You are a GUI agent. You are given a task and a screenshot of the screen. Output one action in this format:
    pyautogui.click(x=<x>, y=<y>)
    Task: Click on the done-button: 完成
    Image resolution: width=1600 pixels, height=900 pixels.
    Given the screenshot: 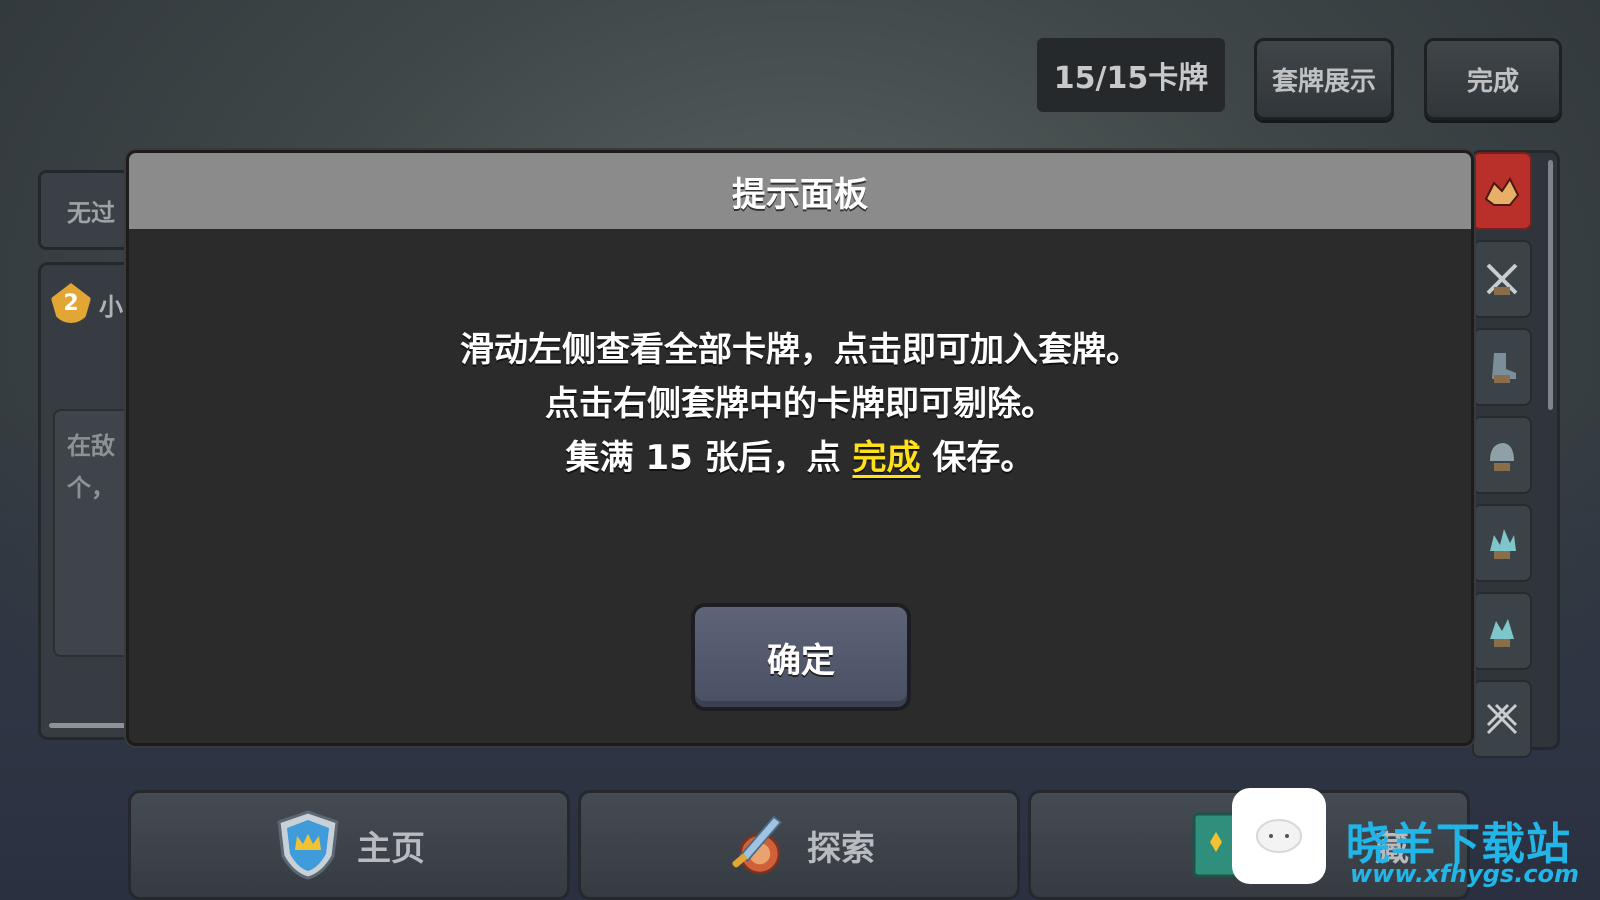 What is the action you would take?
    pyautogui.click(x=1493, y=79)
    